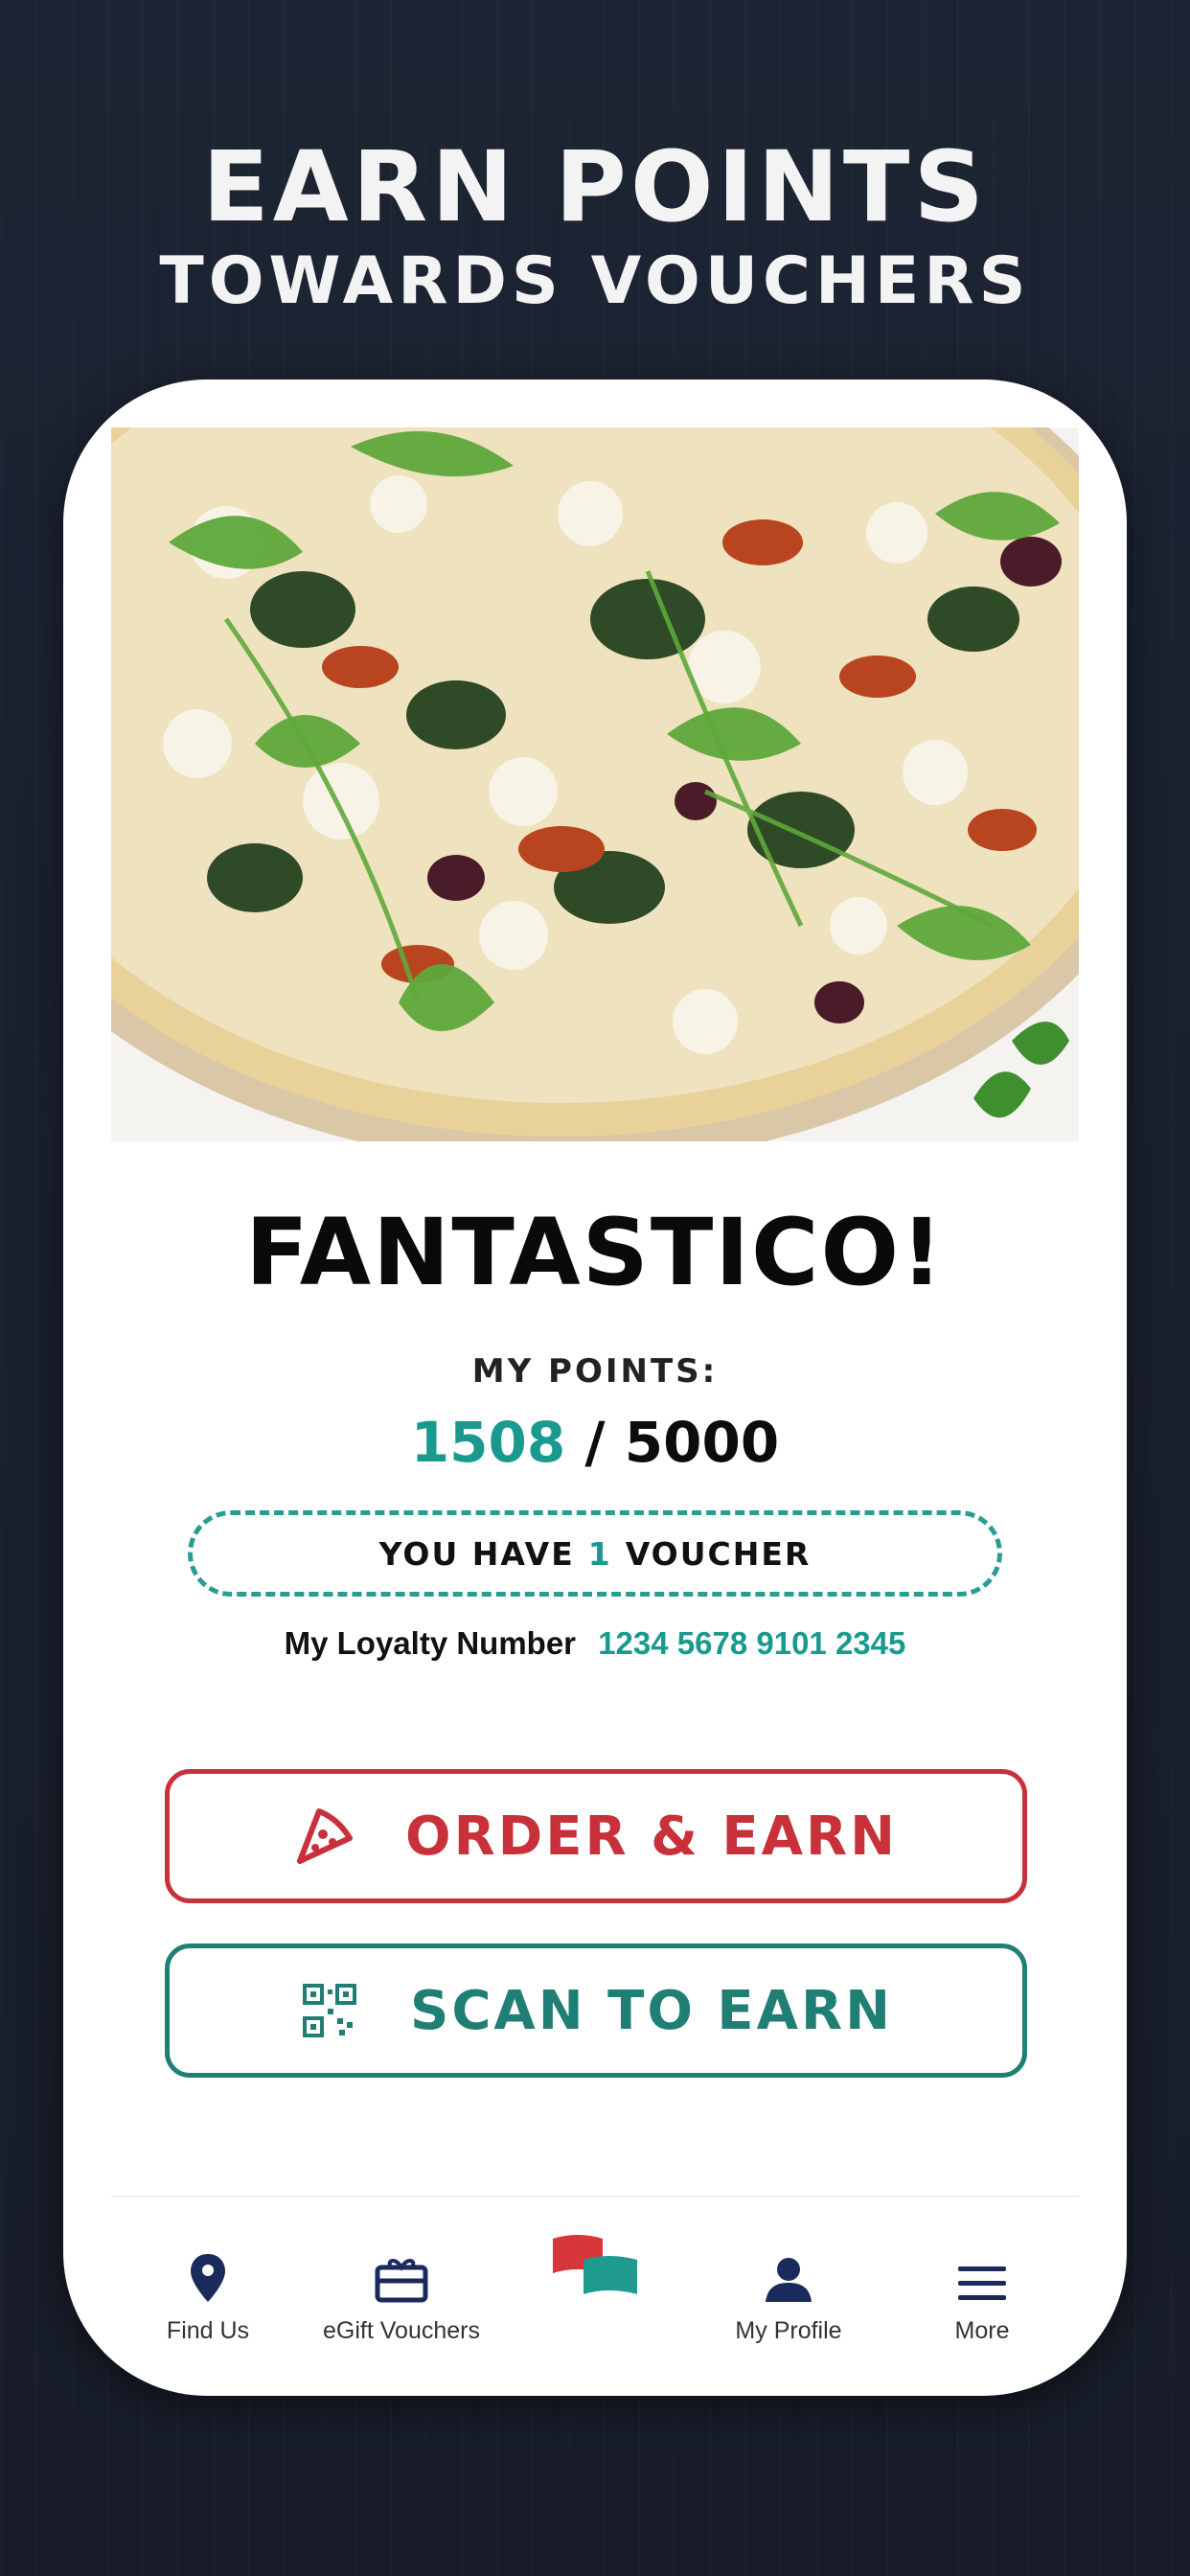 The width and height of the screenshot is (1190, 2576). Describe the element at coordinates (476, 1553) in the screenshot. I see `voucher-prefix: YOU HAVE` at that location.